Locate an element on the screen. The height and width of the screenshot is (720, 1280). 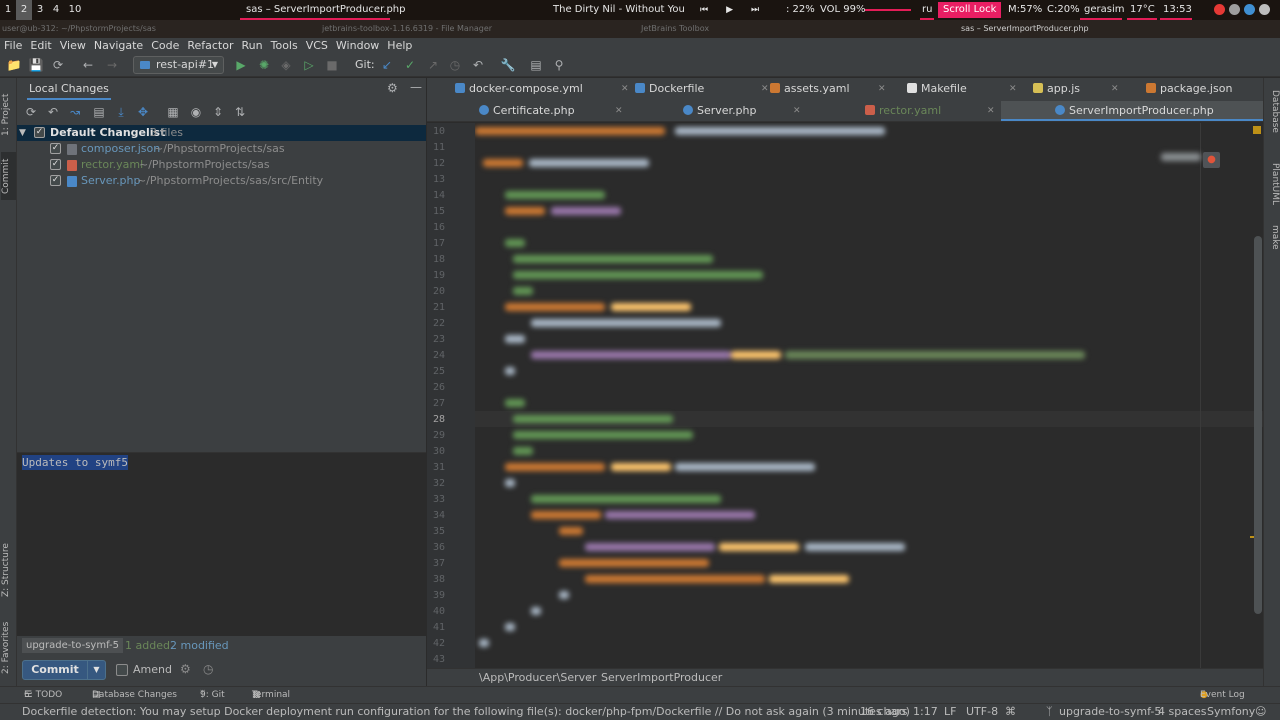
project-structure-icon: ▤ is located at coordinates (536, 65).